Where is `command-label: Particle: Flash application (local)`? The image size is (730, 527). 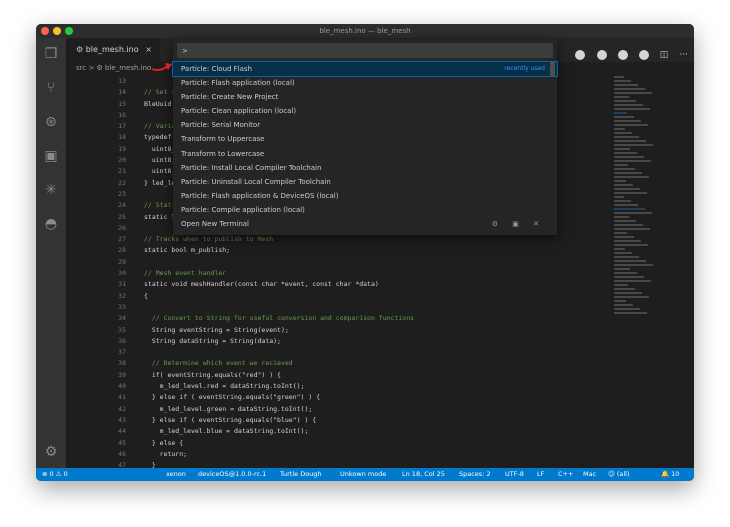 command-label: Particle: Flash application (local) is located at coordinates (238, 83).